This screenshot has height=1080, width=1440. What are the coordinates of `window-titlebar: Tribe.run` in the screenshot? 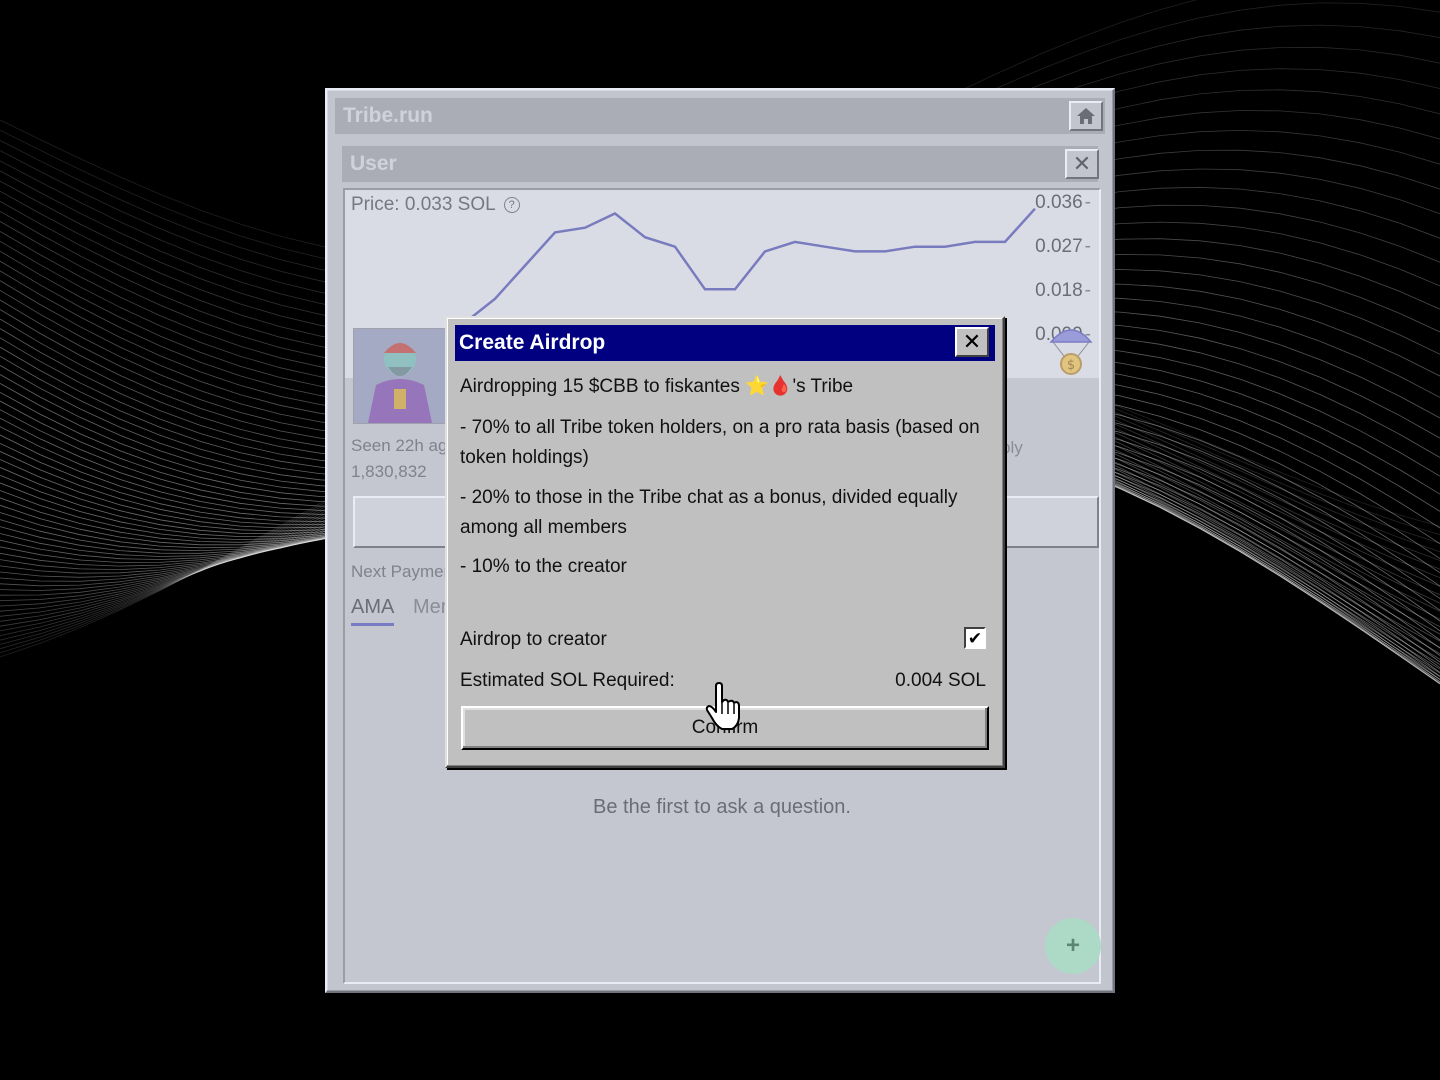 It's located at (720, 116).